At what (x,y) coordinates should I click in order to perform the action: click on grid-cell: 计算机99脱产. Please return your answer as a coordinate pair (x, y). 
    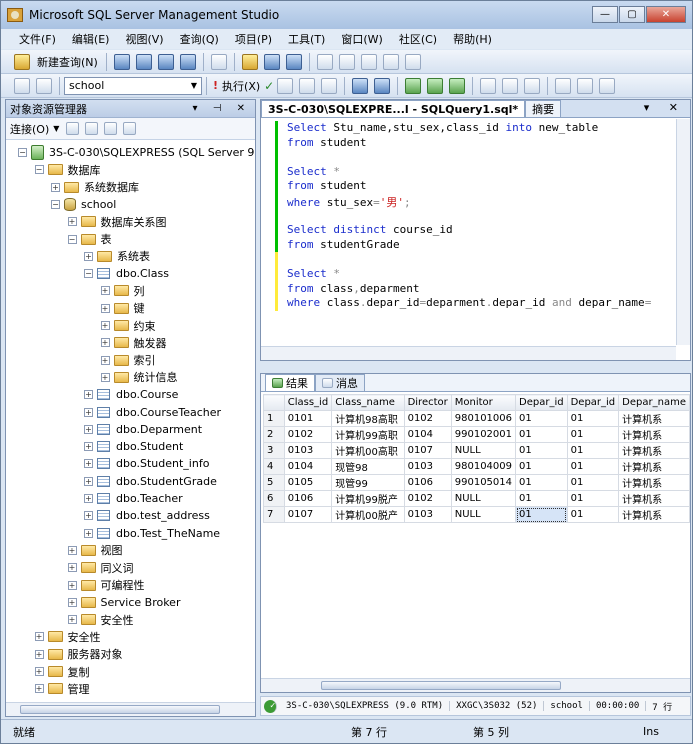
    Looking at the image, I should click on (368, 498).